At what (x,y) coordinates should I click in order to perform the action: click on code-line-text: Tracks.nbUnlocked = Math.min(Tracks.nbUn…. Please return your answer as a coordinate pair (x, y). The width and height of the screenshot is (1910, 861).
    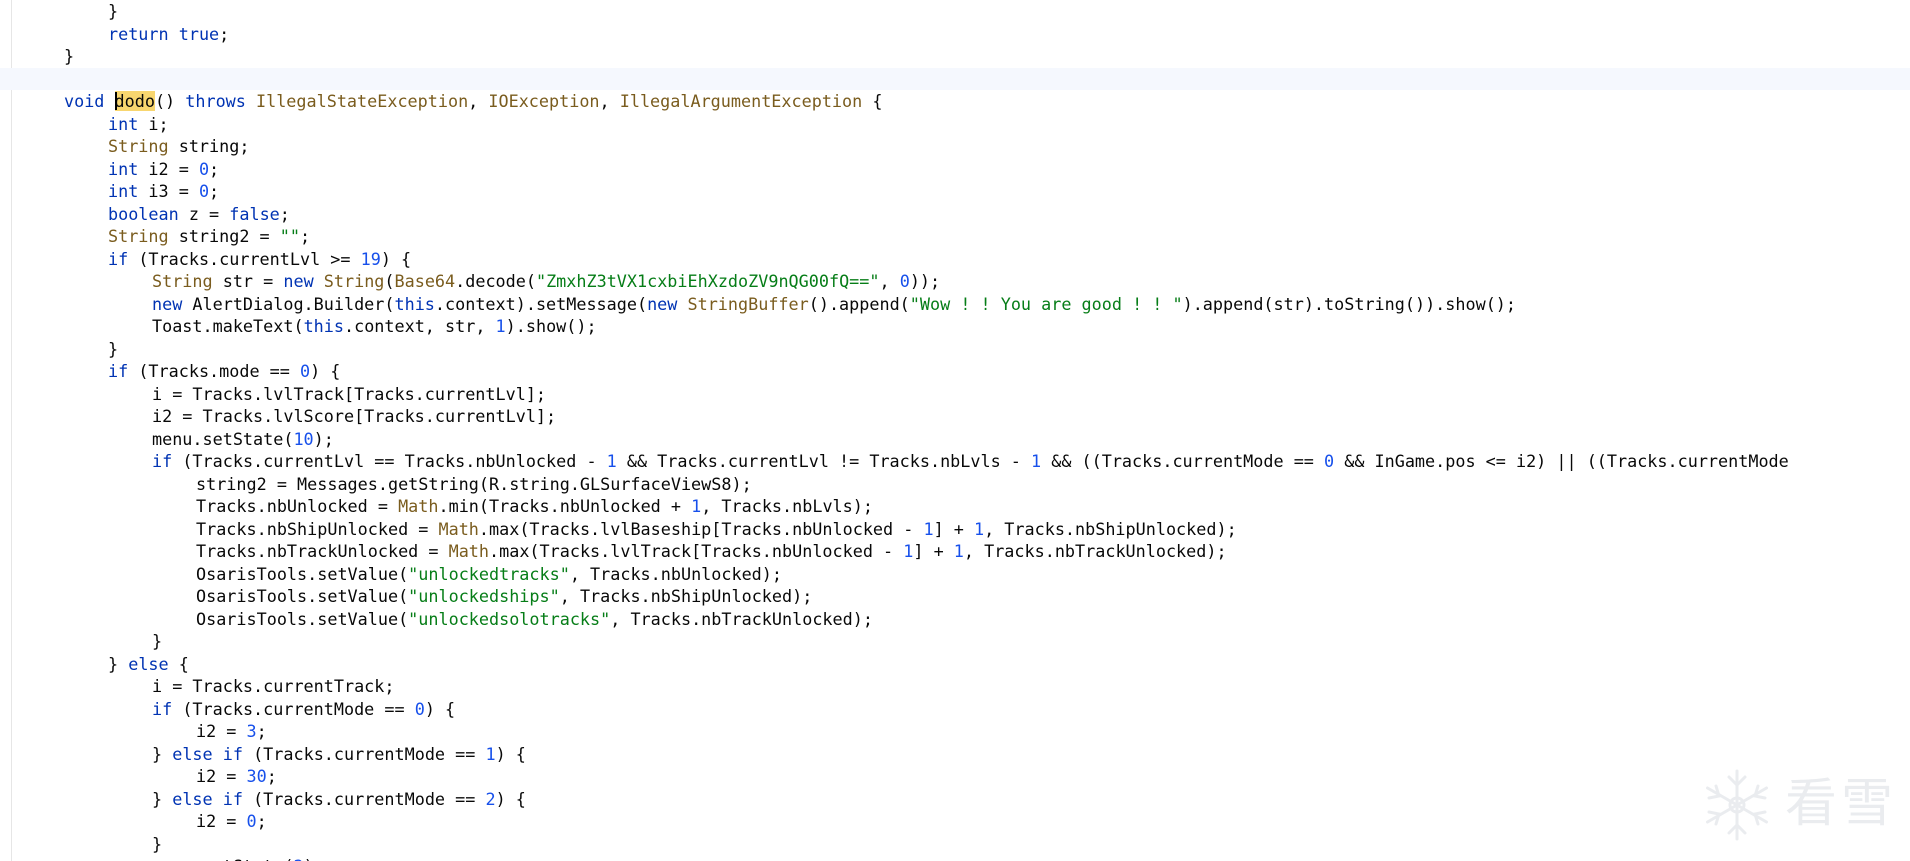
    Looking at the image, I should click on (534, 506).